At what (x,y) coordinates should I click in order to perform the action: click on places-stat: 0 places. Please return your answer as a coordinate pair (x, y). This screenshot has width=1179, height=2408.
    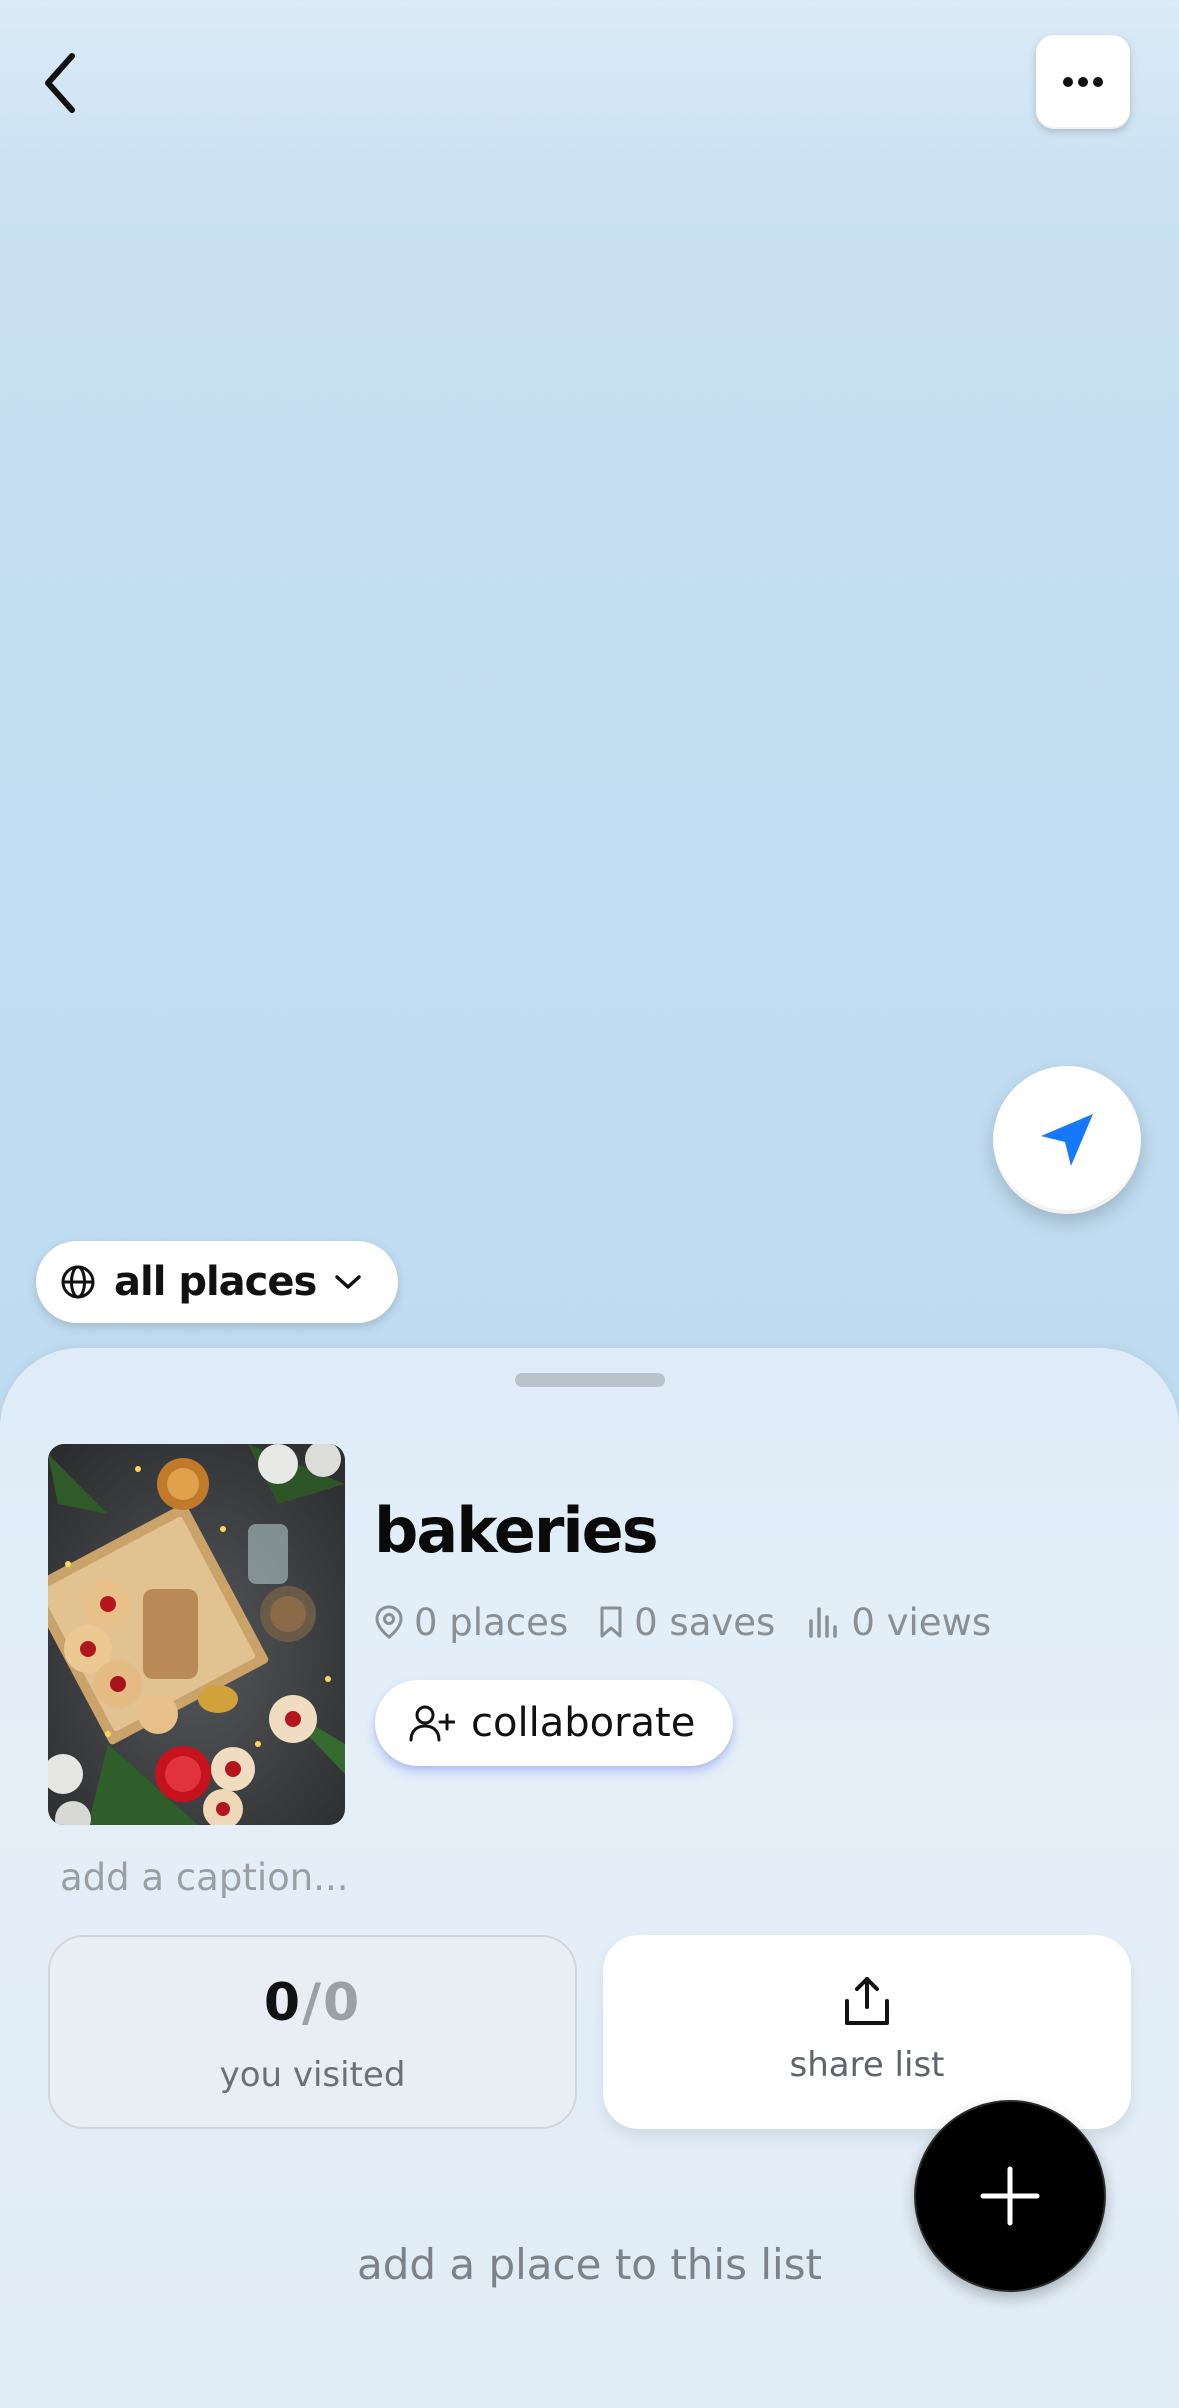
    Looking at the image, I should click on (471, 1622).